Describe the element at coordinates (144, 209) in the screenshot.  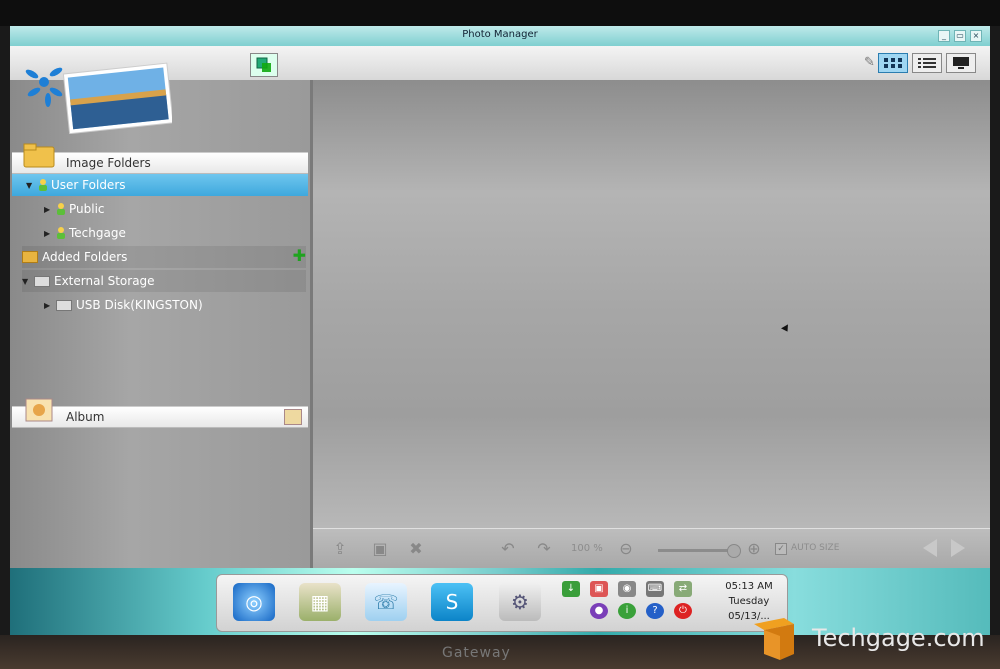
I see `tree-public: ▶ Public` at that location.